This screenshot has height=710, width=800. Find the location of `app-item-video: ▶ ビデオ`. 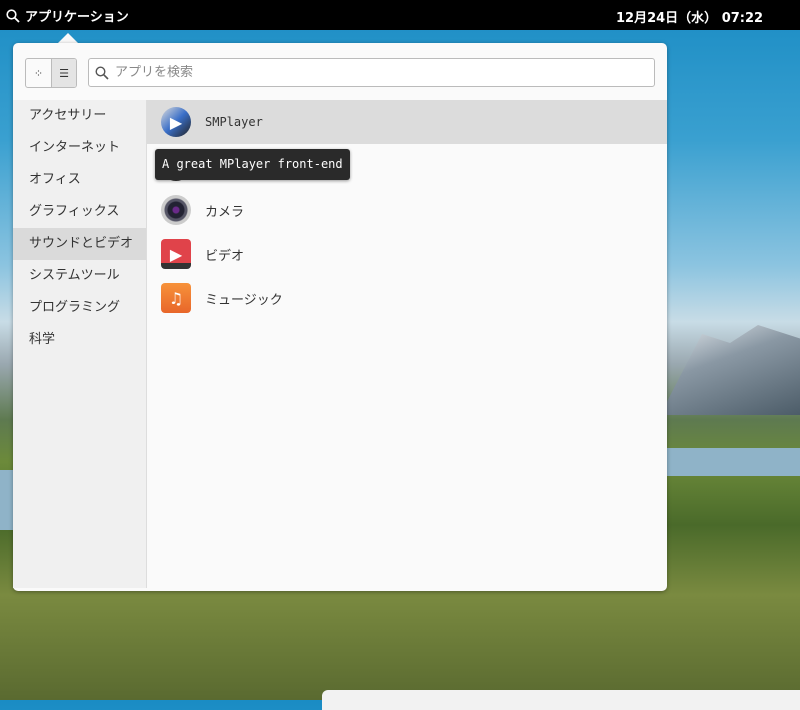

app-item-video: ▶ ビデオ is located at coordinates (407, 254).